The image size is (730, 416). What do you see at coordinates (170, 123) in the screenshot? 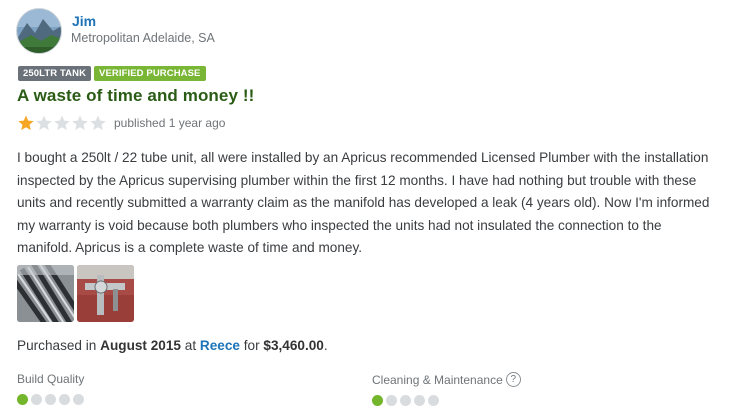
I see `published-date: published 1 year ago` at bounding box center [170, 123].